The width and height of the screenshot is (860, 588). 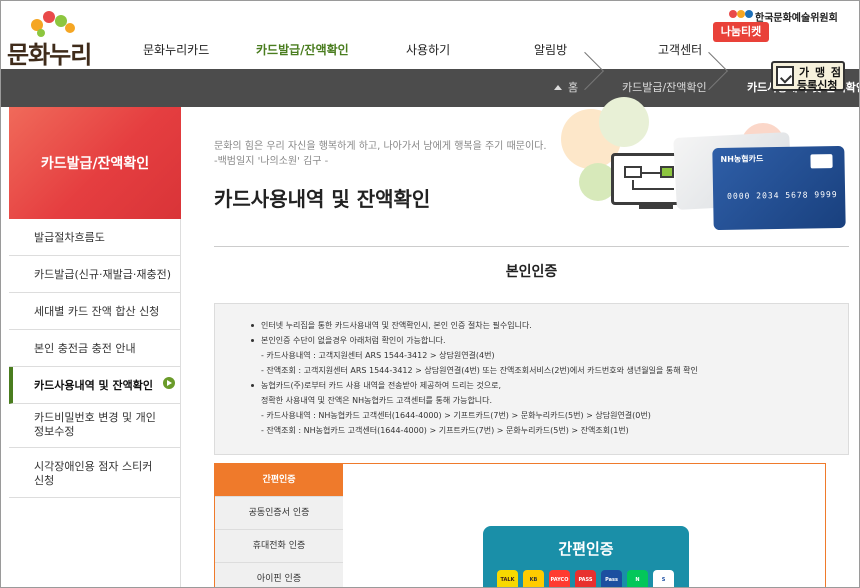 I want to click on checklist-icon, so click(x=785, y=76).